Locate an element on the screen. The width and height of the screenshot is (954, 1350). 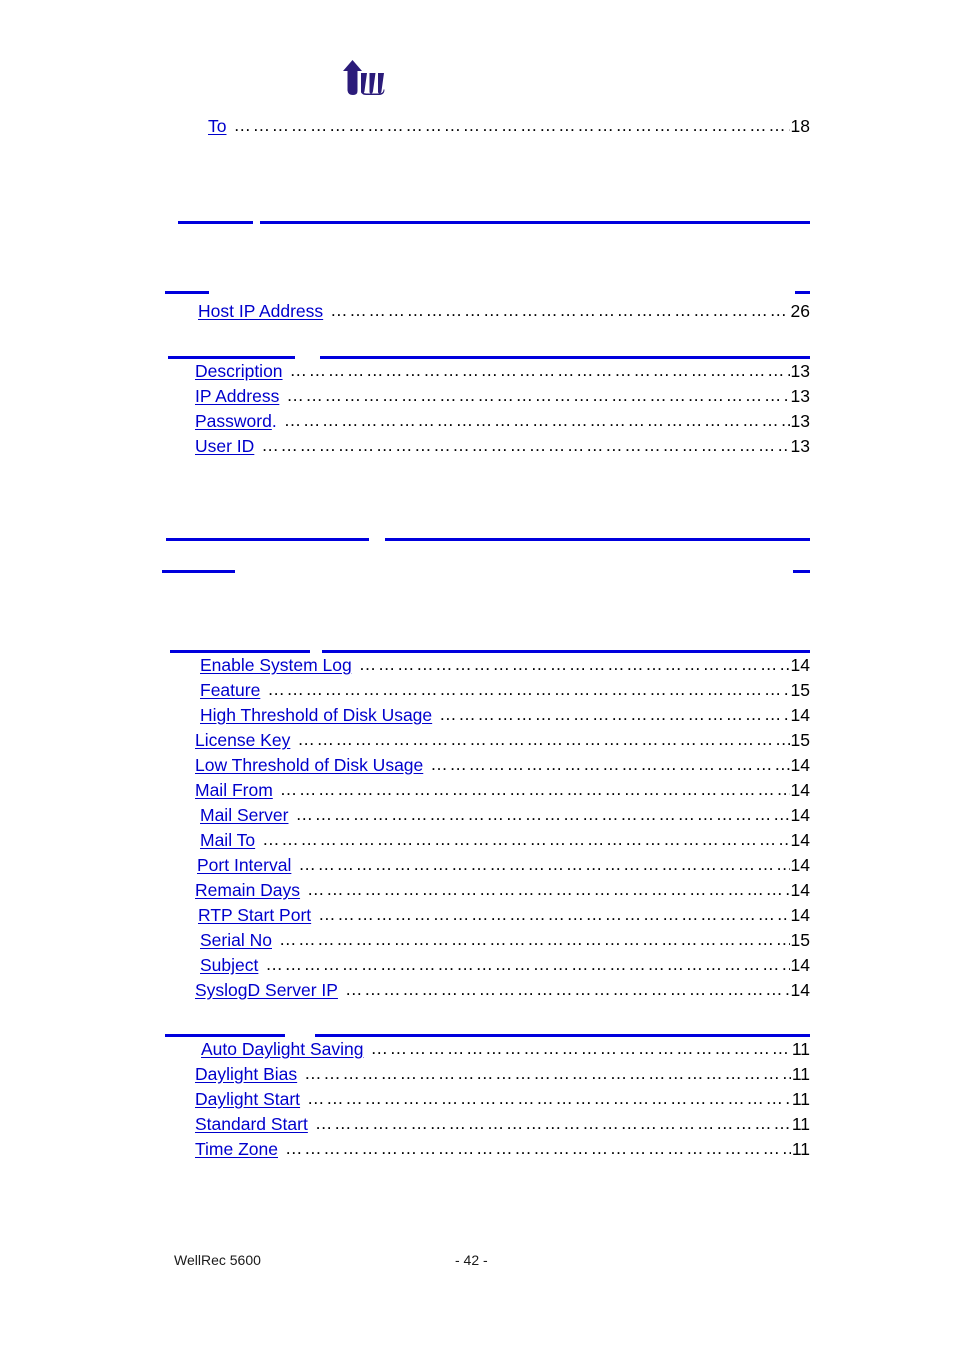
index-entry-label: Mail To is located at coordinates (227, 840).